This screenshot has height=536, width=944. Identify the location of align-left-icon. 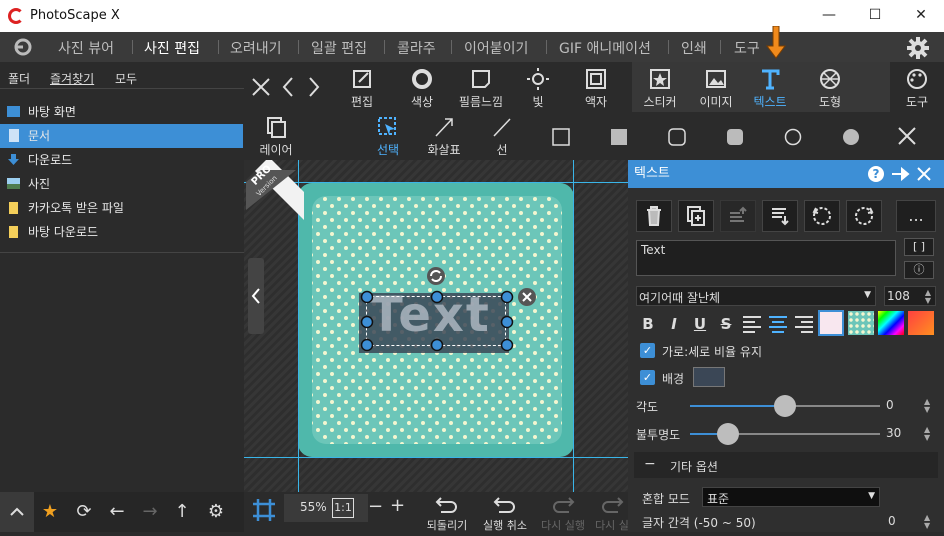
(752, 324).